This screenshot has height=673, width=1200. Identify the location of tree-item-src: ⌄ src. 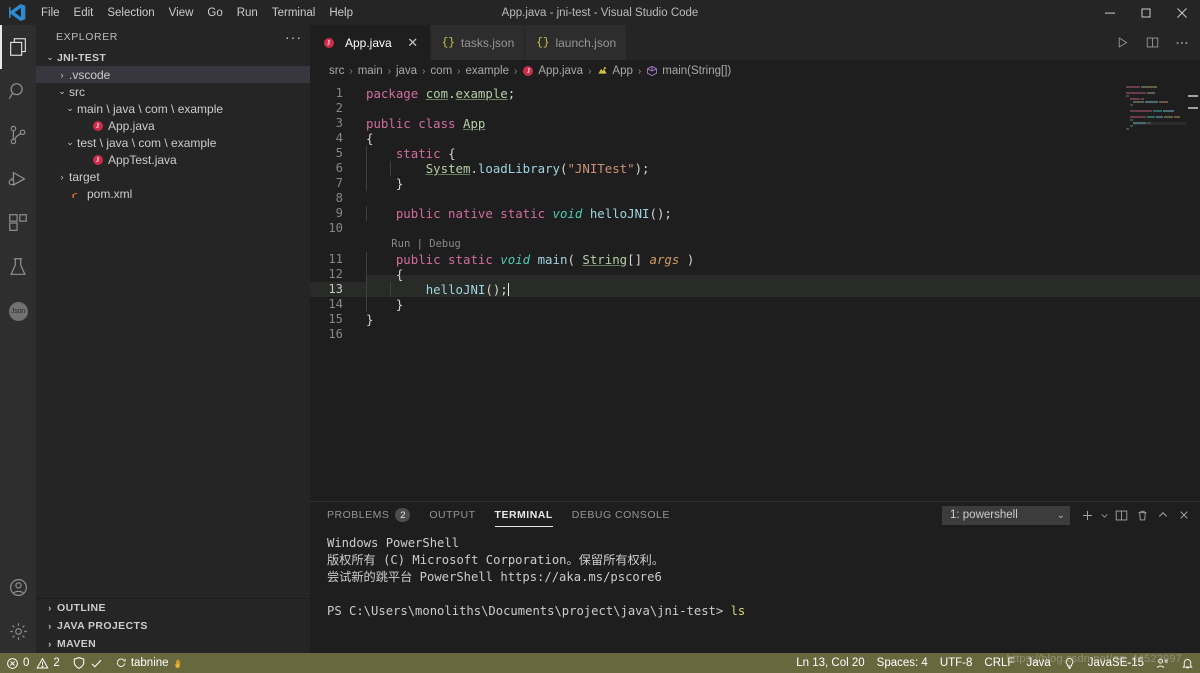
(173, 91).